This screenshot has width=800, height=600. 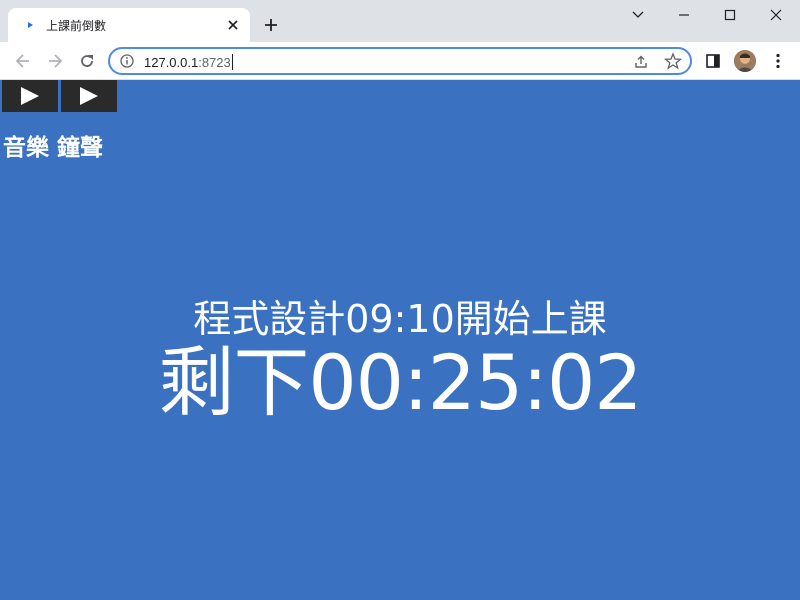 What do you see at coordinates (55, 61) in the screenshot?
I see `forward-arrow-icon` at bounding box center [55, 61].